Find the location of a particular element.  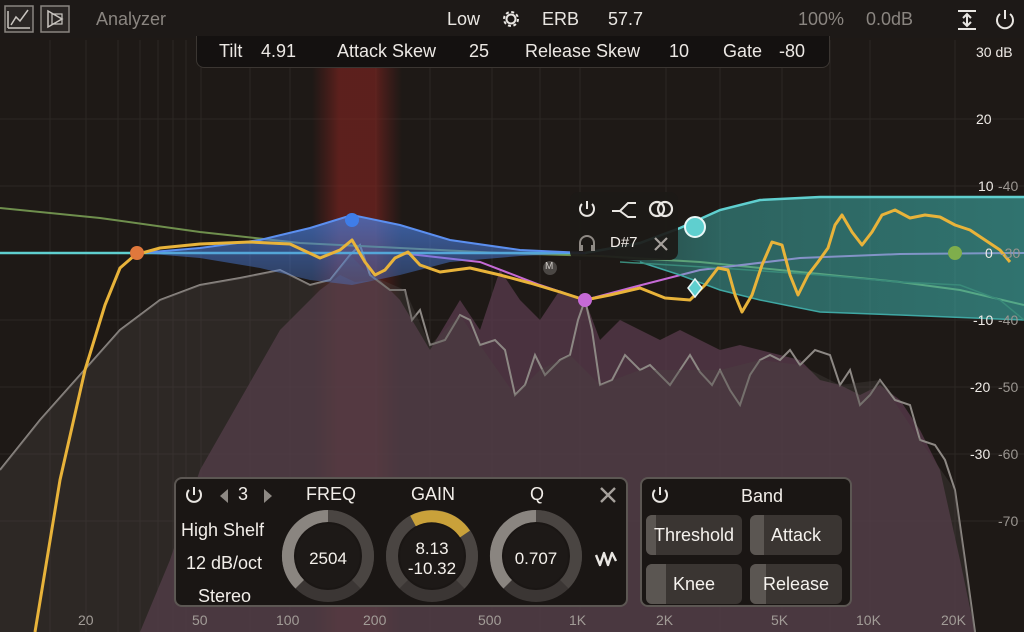

band-note-label: D#7 is located at coordinates (624, 242).